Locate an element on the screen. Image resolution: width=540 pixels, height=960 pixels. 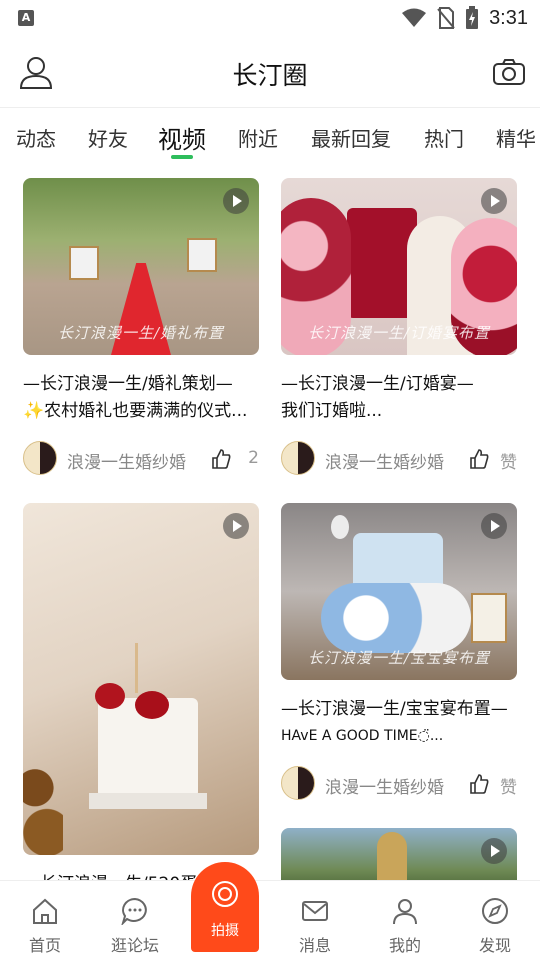
clock: 3:31 is located at coordinates (508, 17).